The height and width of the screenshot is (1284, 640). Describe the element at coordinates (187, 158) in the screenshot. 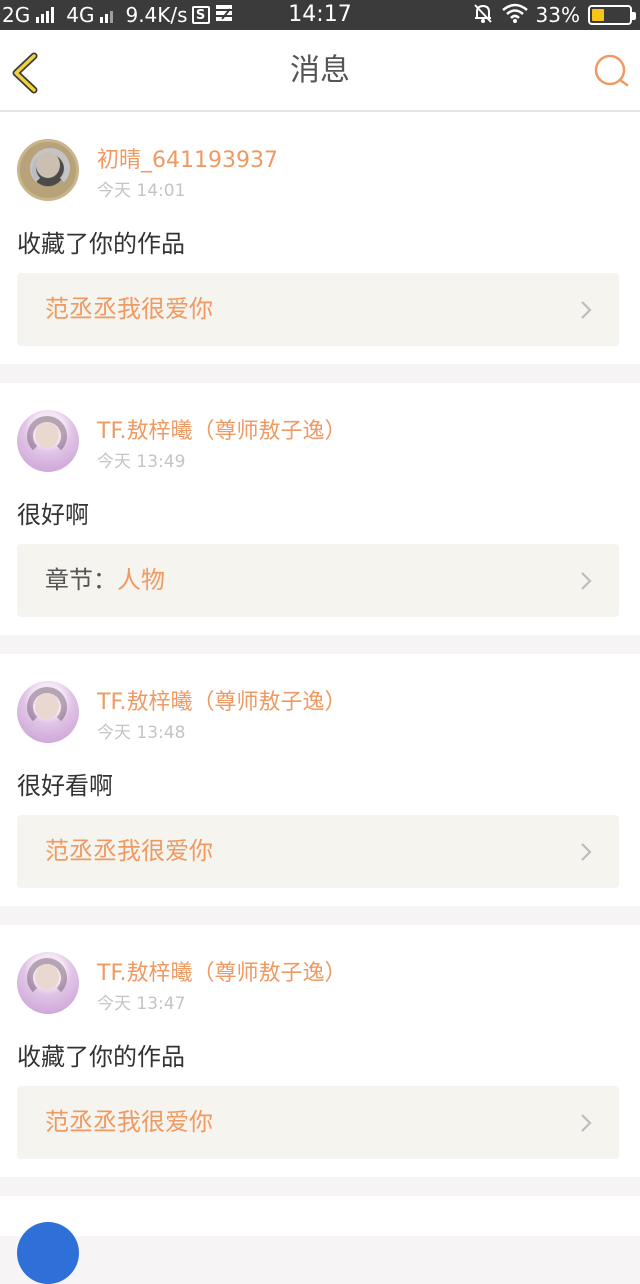

I see `message-username: 初晴_641193937` at that location.